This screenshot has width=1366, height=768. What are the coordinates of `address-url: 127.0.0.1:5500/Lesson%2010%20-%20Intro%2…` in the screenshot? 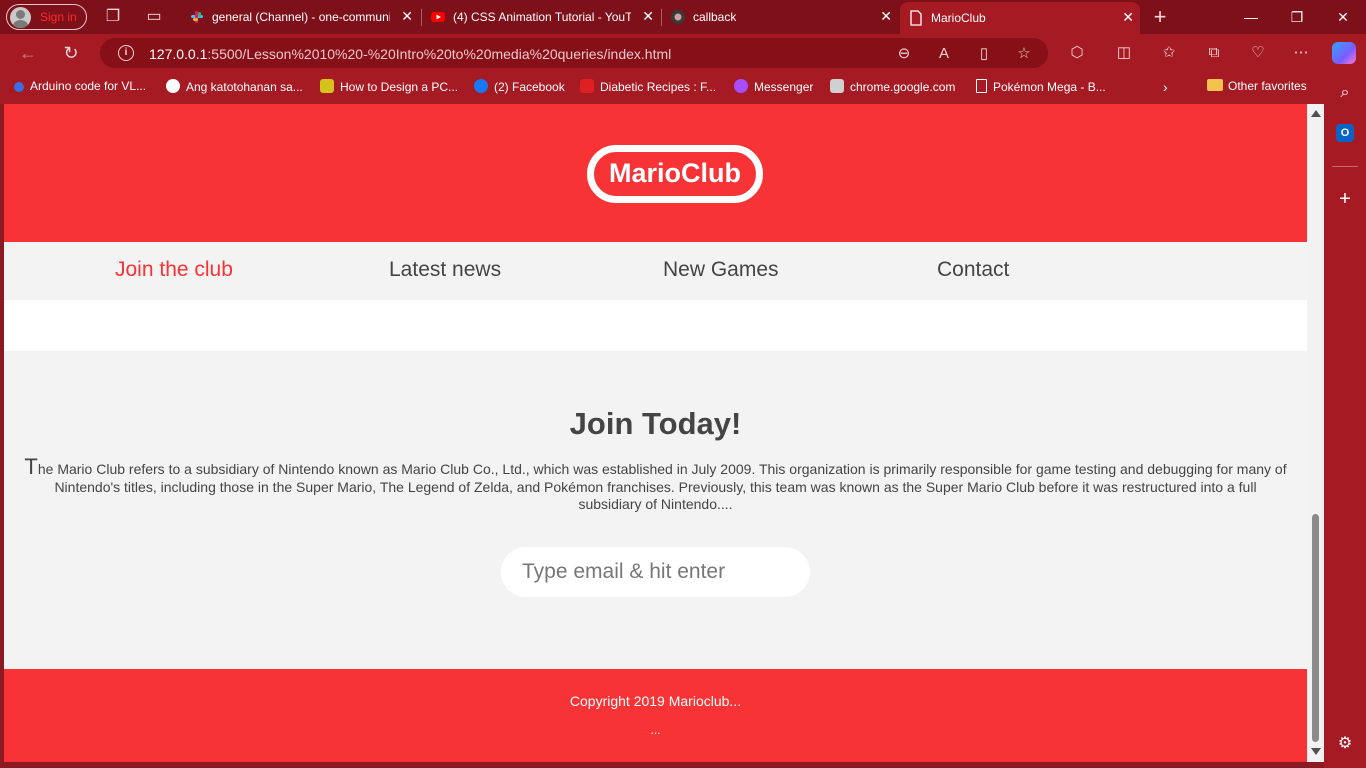 It's located at (410, 54).